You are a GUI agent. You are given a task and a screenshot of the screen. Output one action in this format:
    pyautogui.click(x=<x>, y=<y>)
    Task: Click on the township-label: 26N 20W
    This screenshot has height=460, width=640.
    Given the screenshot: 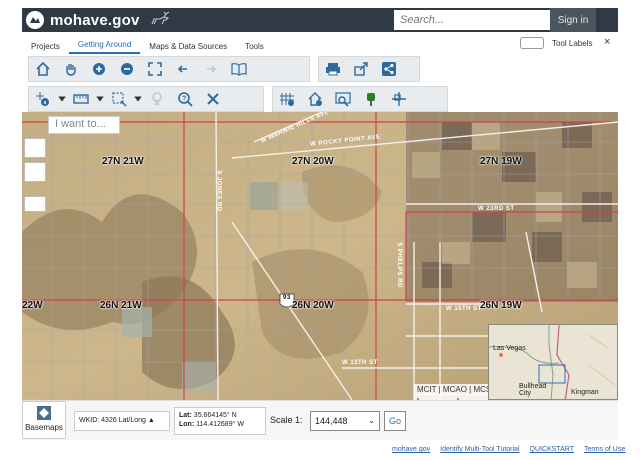 What is the action you would take?
    pyautogui.click(x=313, y=305)
    